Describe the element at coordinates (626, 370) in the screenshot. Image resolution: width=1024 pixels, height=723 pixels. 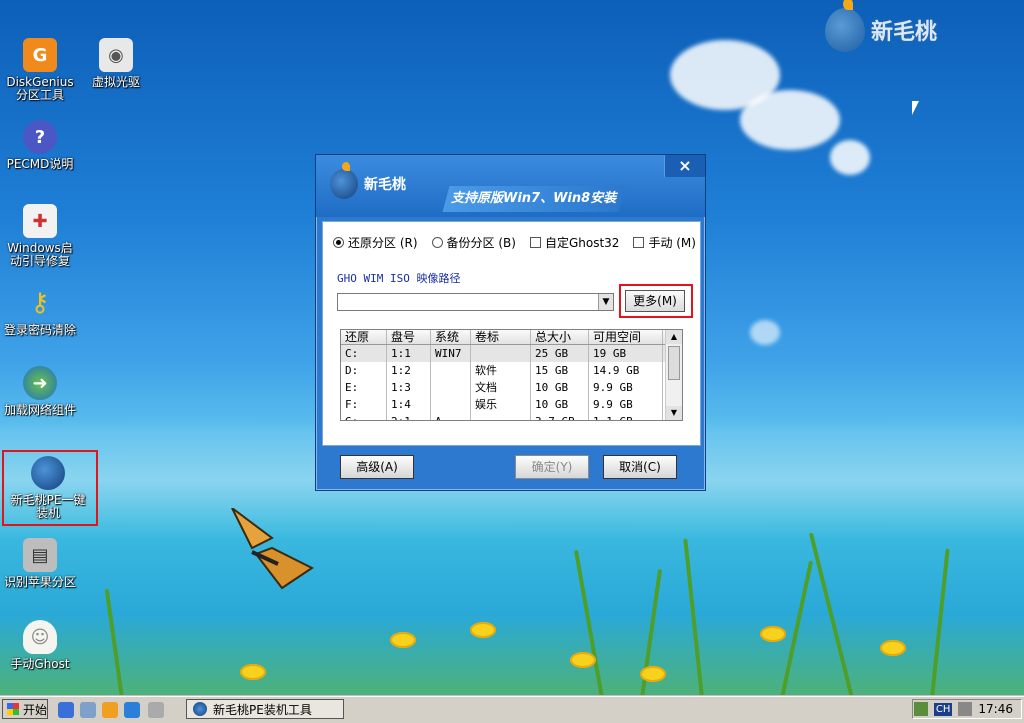
I see `table-cell: 14.9 GB` at that location.